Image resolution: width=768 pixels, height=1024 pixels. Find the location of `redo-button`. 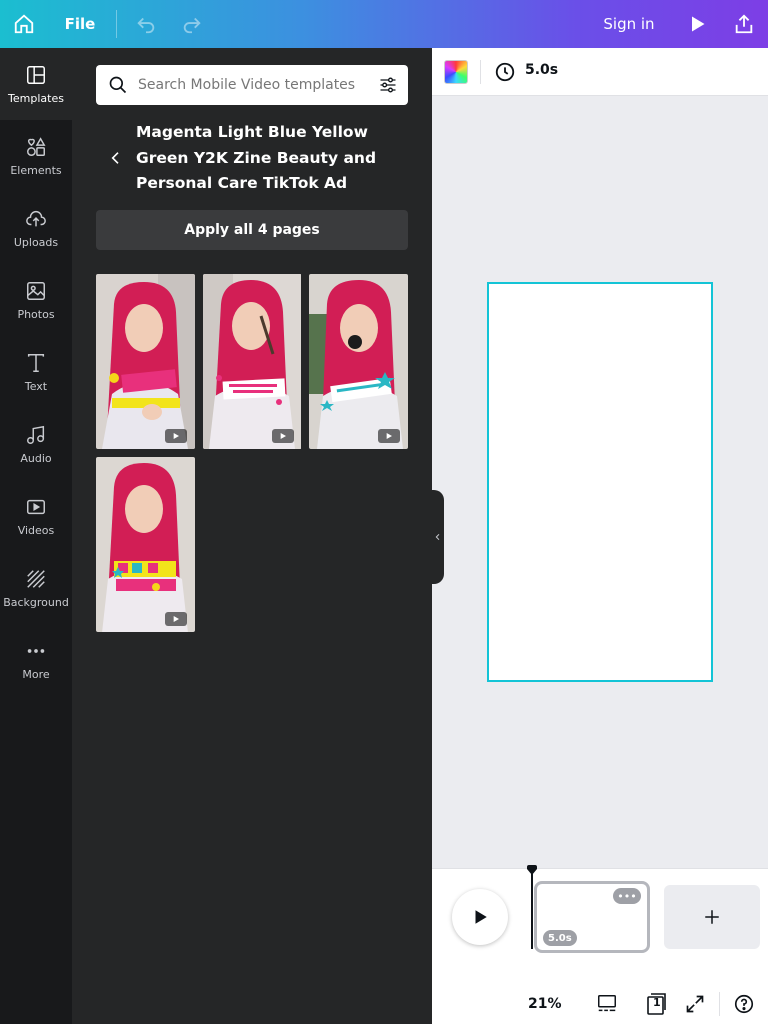

redo-button is located at coordinates (192, 24).